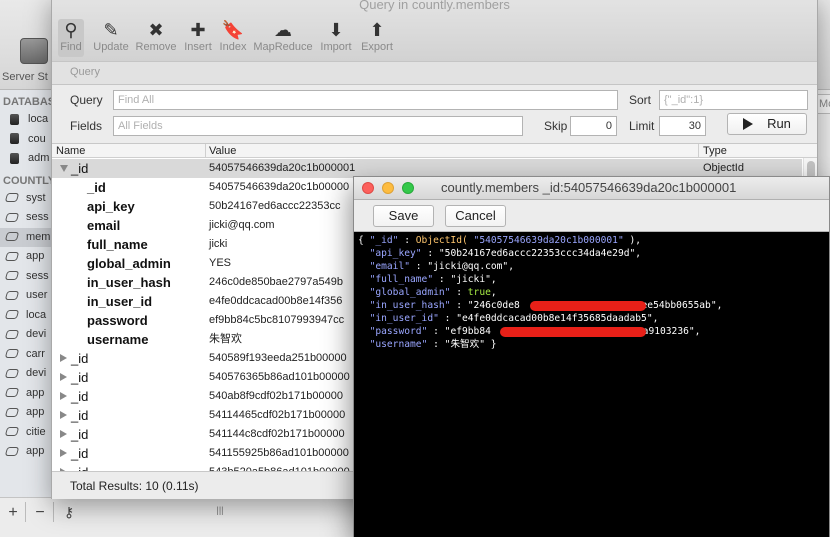 The height and width of the screenshot is (537, 830). Describe the element at coordinates (220, 510) in the screenshot. I see `split-grip-icon: |||` at that location.